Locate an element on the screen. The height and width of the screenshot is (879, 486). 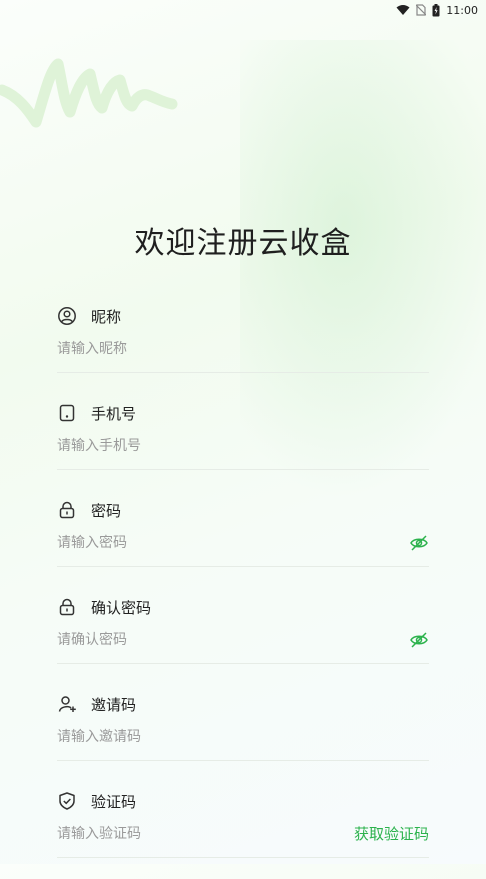
password-input is located at coordinates (227, 543).